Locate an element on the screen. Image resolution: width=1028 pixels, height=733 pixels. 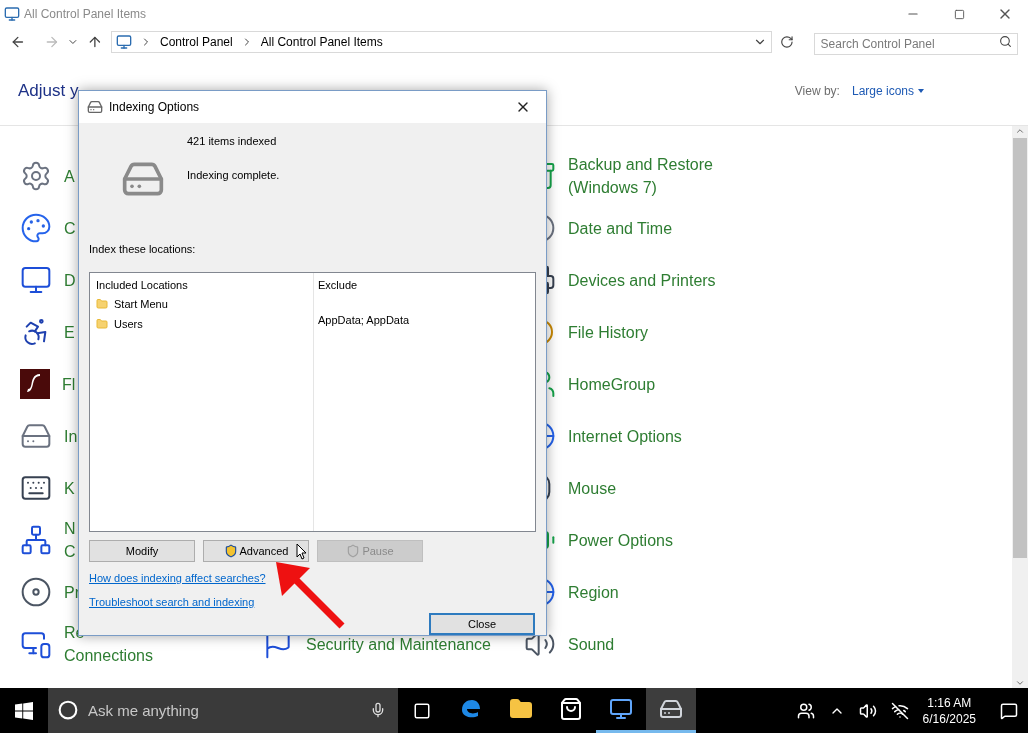
search-box: Ask me anything is located at coordinates (223, 710).